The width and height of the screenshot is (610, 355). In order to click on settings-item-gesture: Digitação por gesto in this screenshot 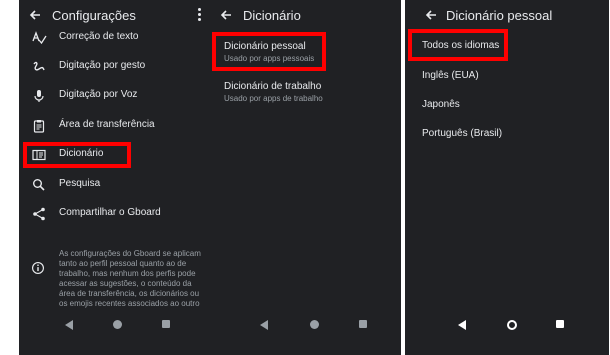, I will do `click(114, 67)`.